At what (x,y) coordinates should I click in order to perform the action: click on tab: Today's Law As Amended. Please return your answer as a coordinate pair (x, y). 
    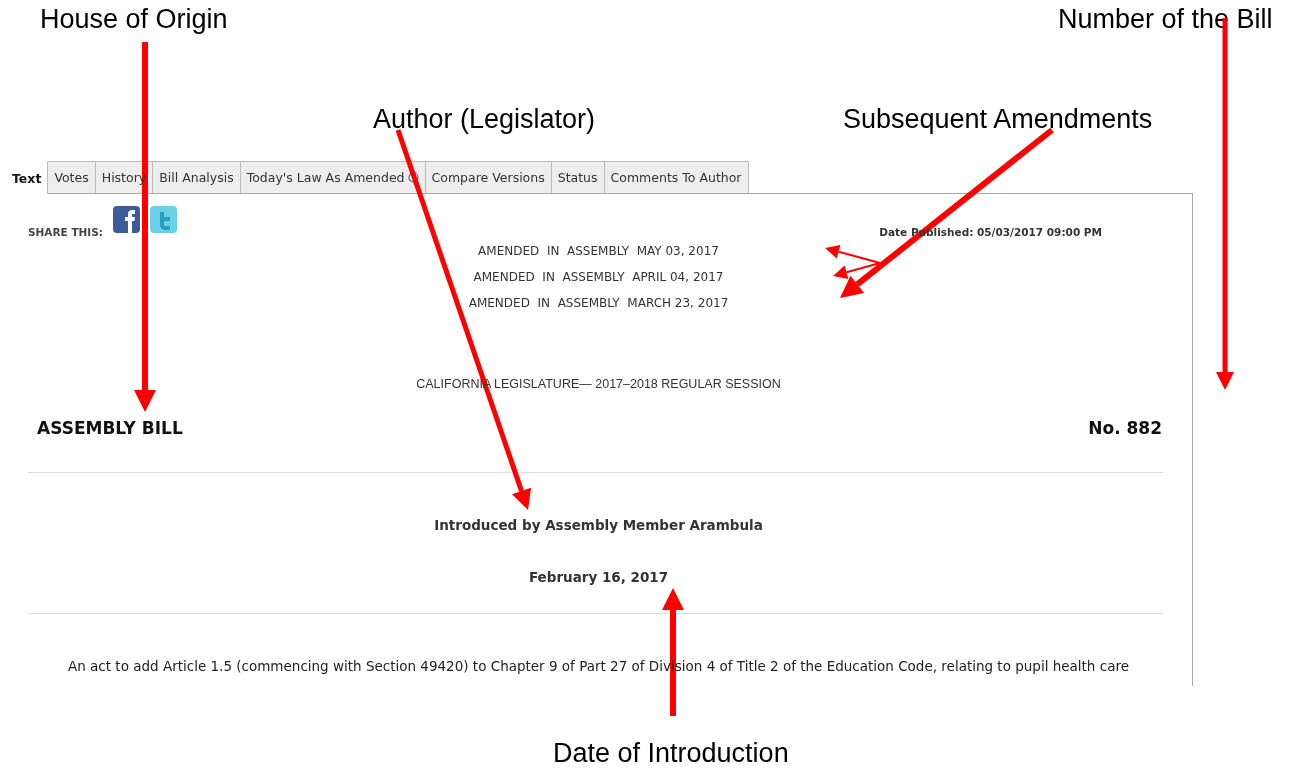
    Looking at the image, I should click on (333, 177).